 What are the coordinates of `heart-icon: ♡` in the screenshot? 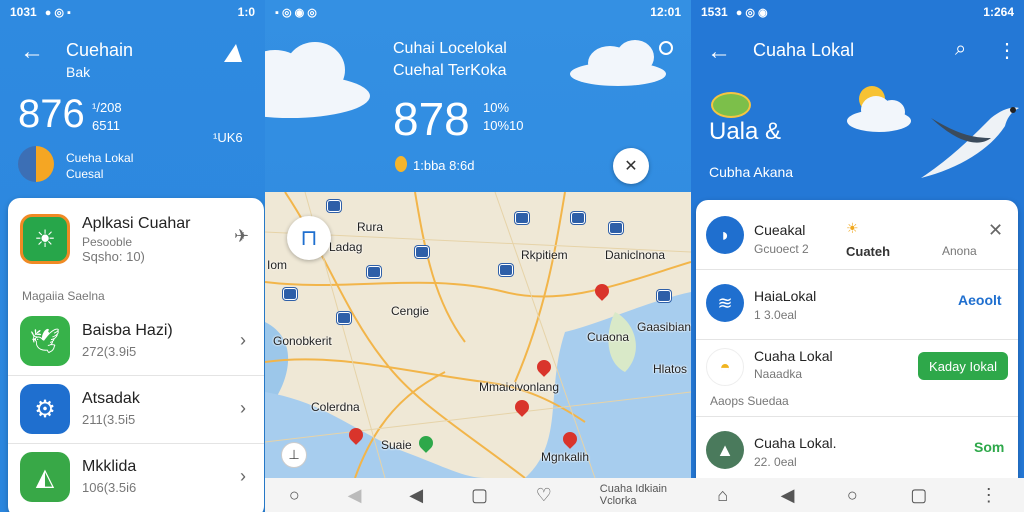 It's located at (544, 495).